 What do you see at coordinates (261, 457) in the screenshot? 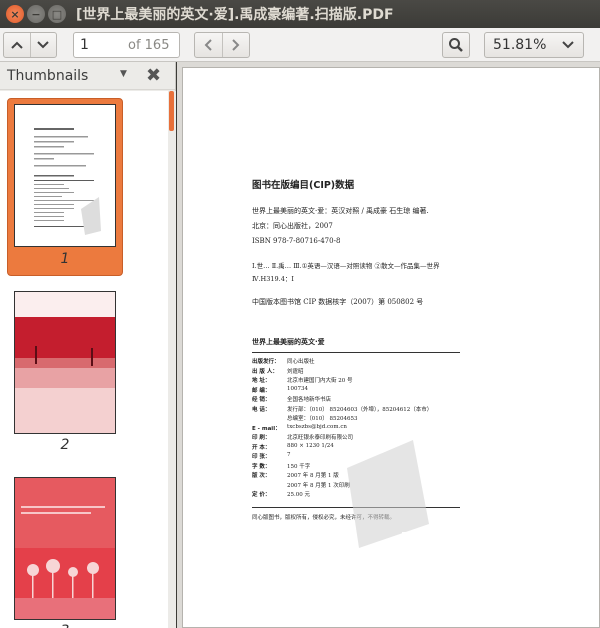
I see `info-row-key: 印 张：` at bounding box center [261, 457].